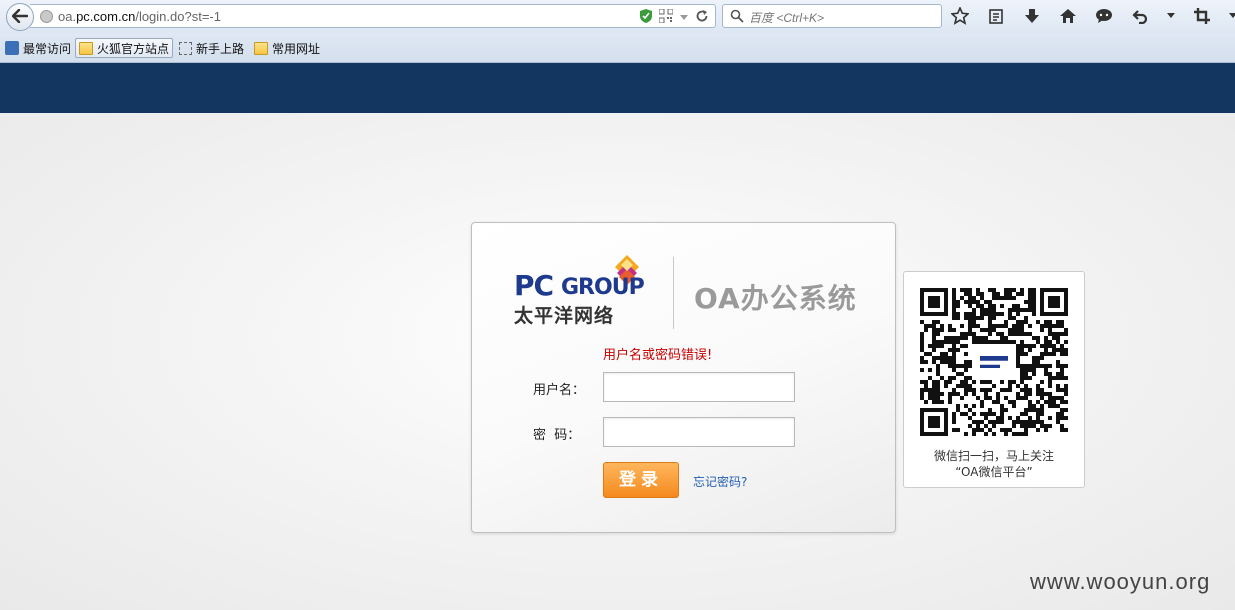 The width and height of the screenshot is (1235, 610). I want to click on browser-nav-bar: oa.pc.com.cn/login.do?st=-1 百度 <Ctrl+K>, so click(617, 16).